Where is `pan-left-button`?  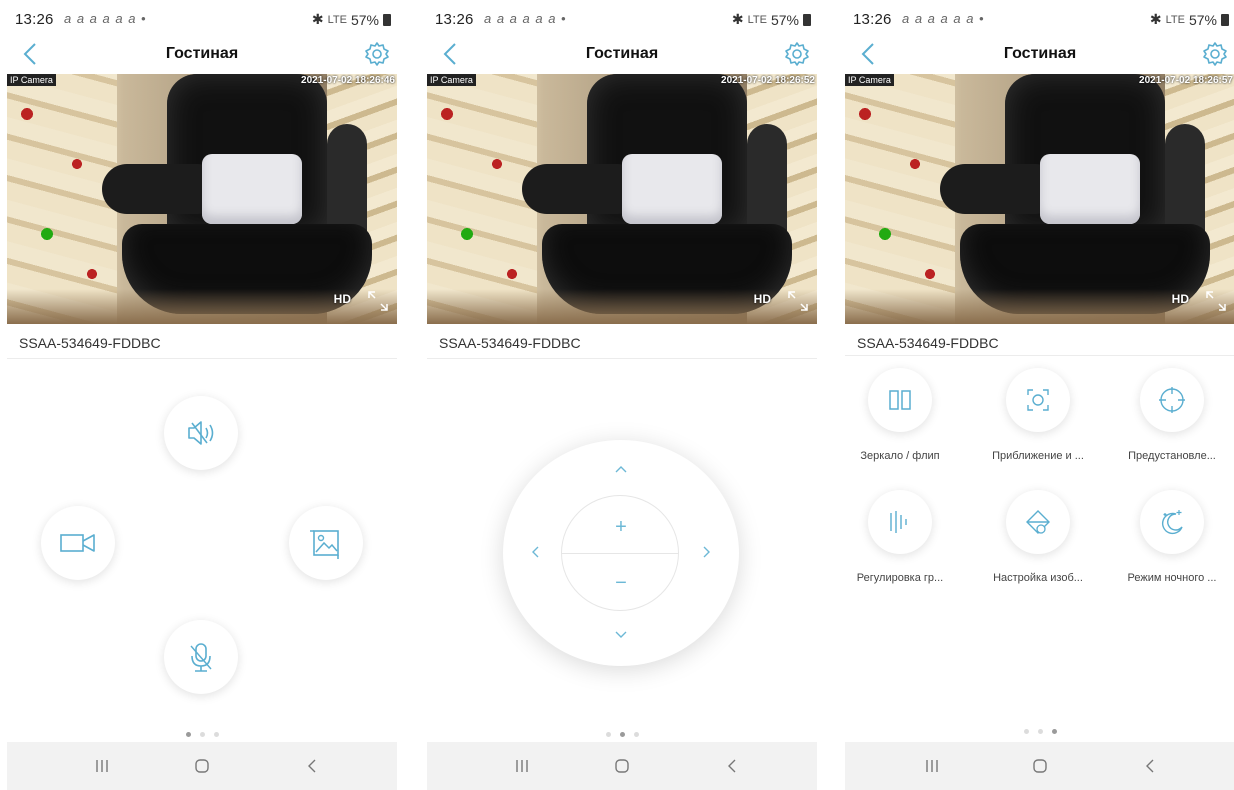
pan-left-button is located at coordinates (536, 553).